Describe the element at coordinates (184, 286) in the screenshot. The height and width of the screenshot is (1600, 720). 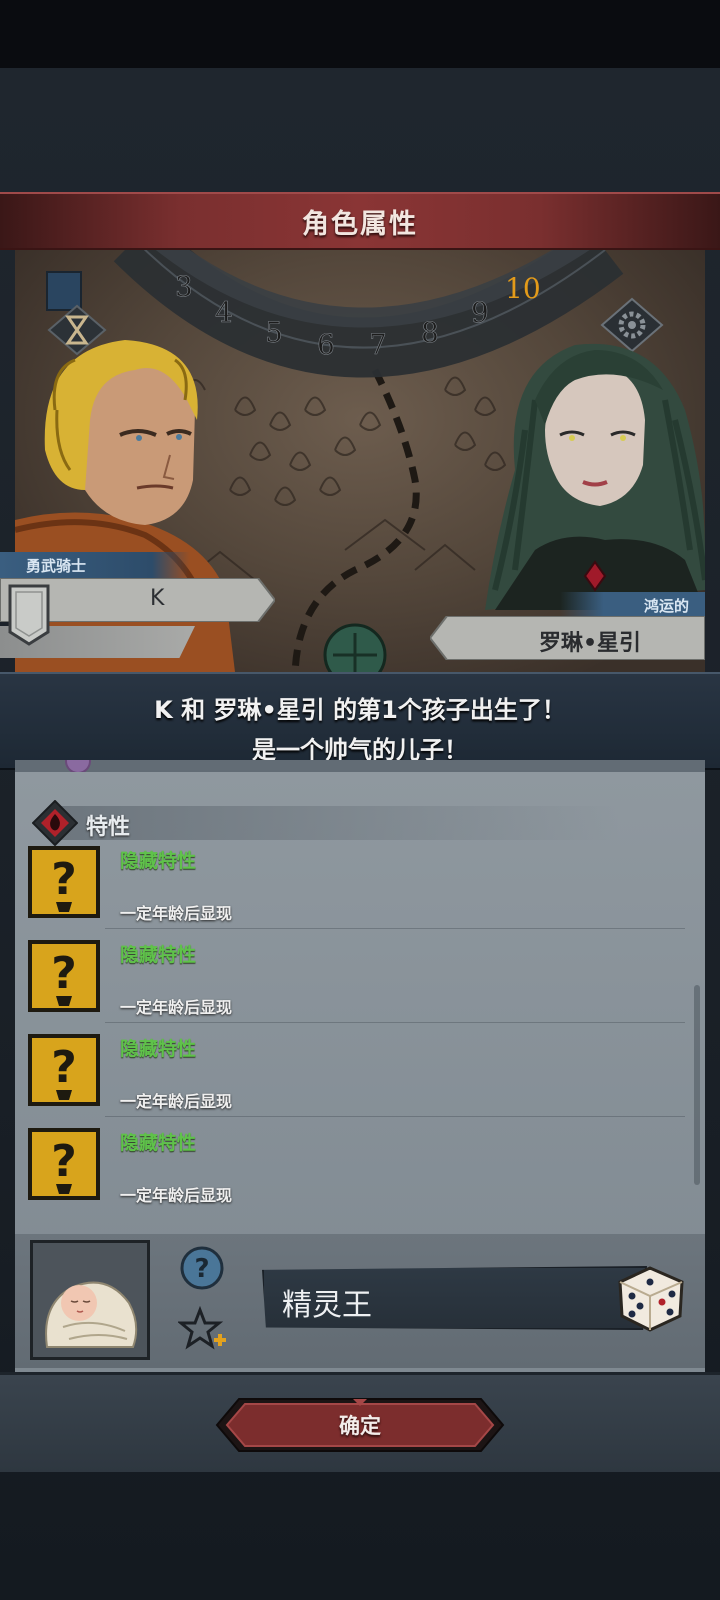
I see `timeline-number: 3` at that location.